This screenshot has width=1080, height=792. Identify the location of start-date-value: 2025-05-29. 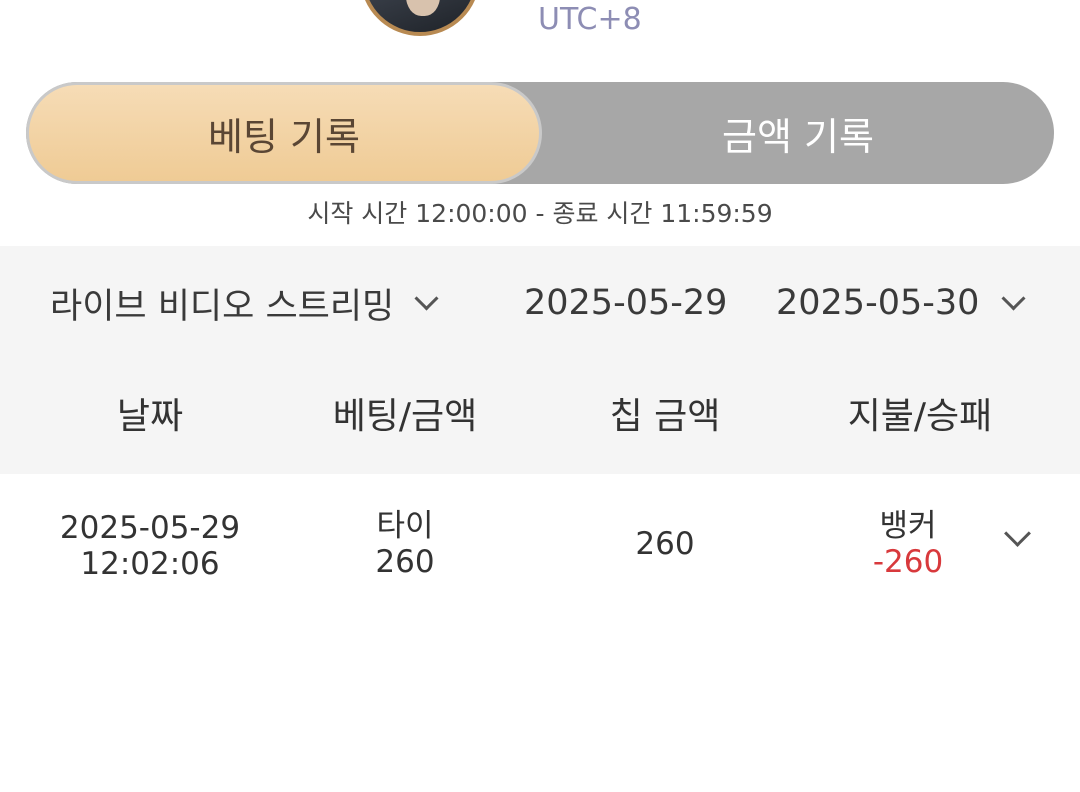
(626, 303).